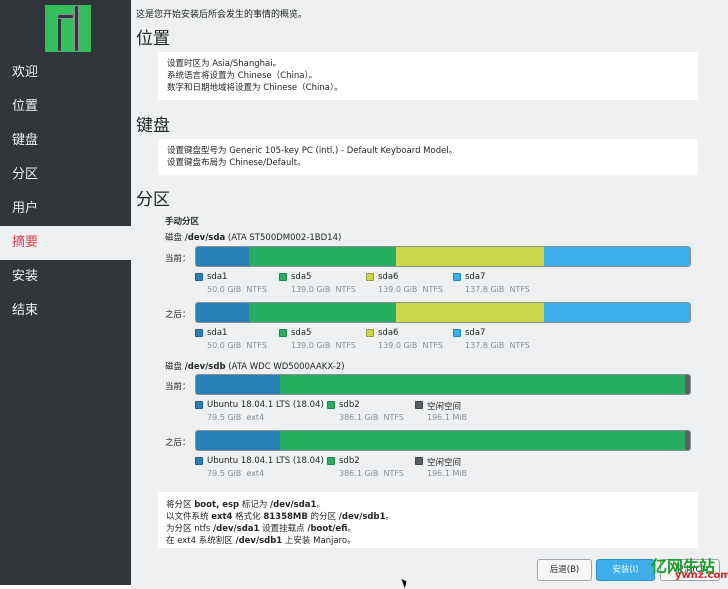 This screenshot has height=589, width=728. What do you see at coordinates (65, 175) in the screenshot?
I see `sidebar-item: 分区` at bounding box center [65, 175].